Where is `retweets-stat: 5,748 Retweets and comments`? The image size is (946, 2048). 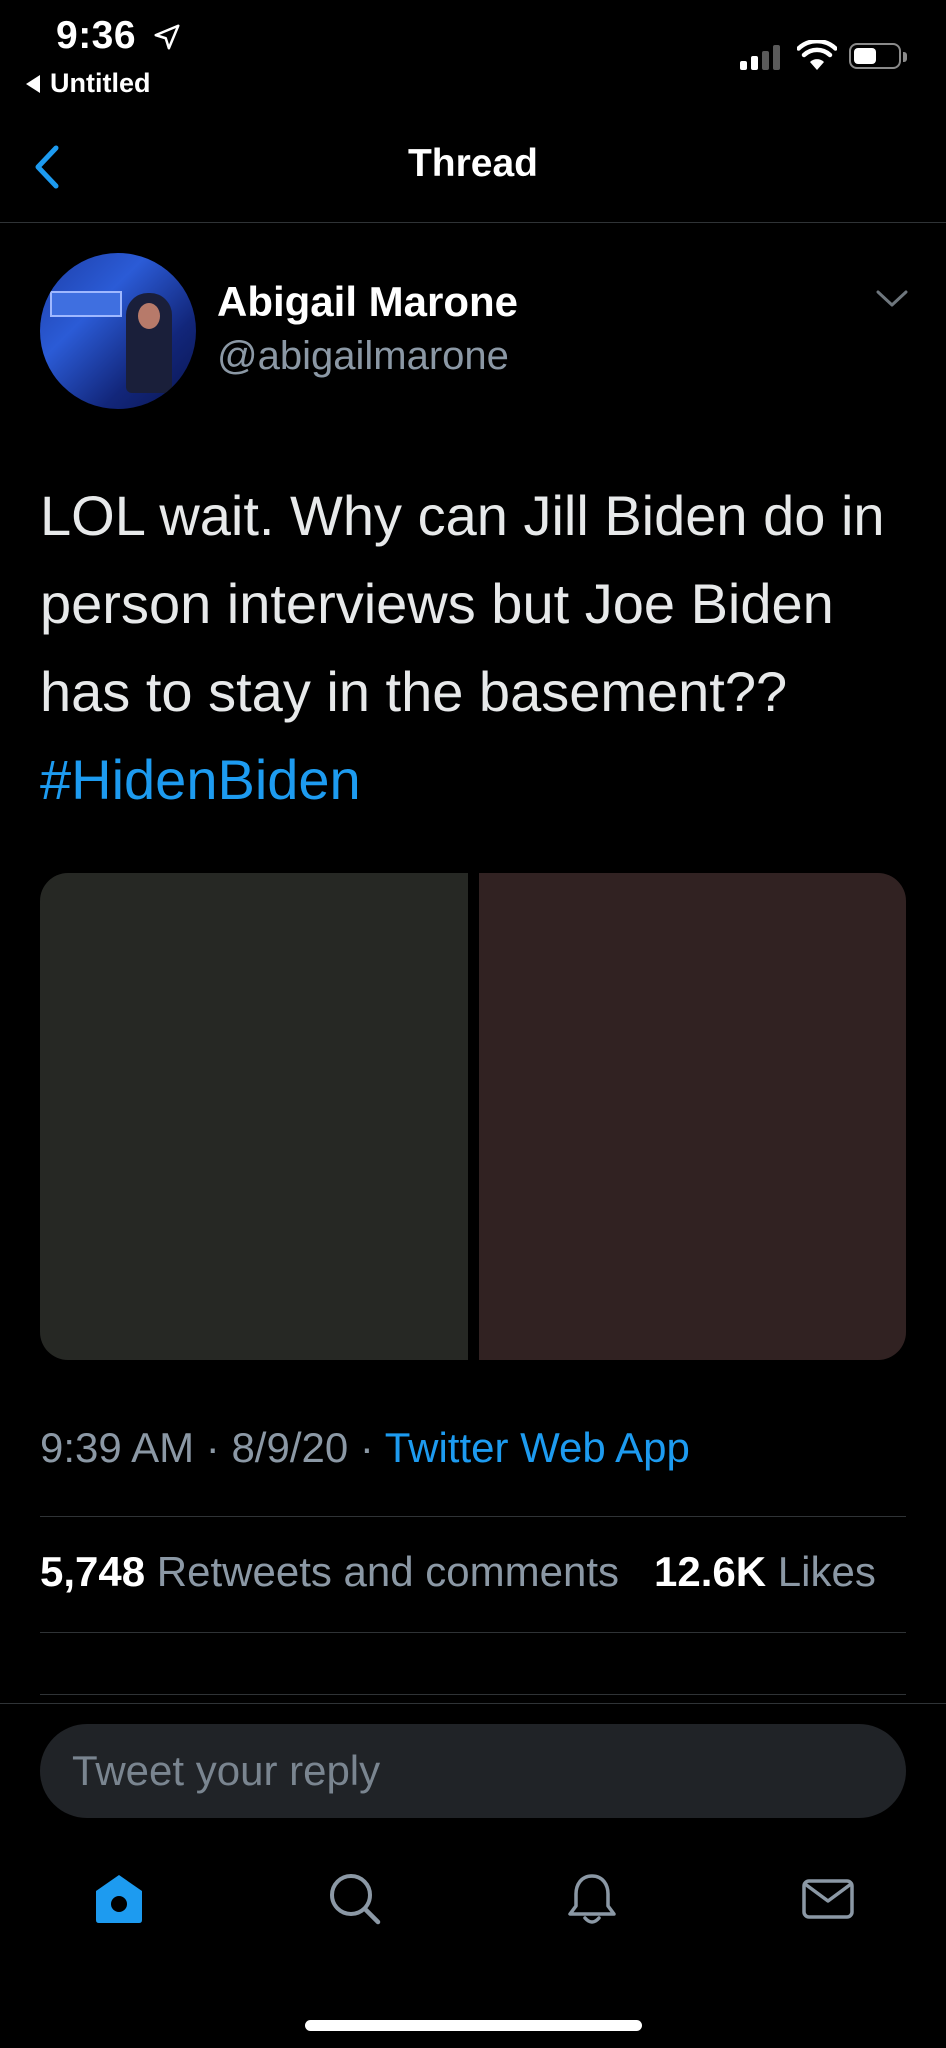
retweets-stat: 5,748 Retweets and comments is located at coordinates (329, 1571).